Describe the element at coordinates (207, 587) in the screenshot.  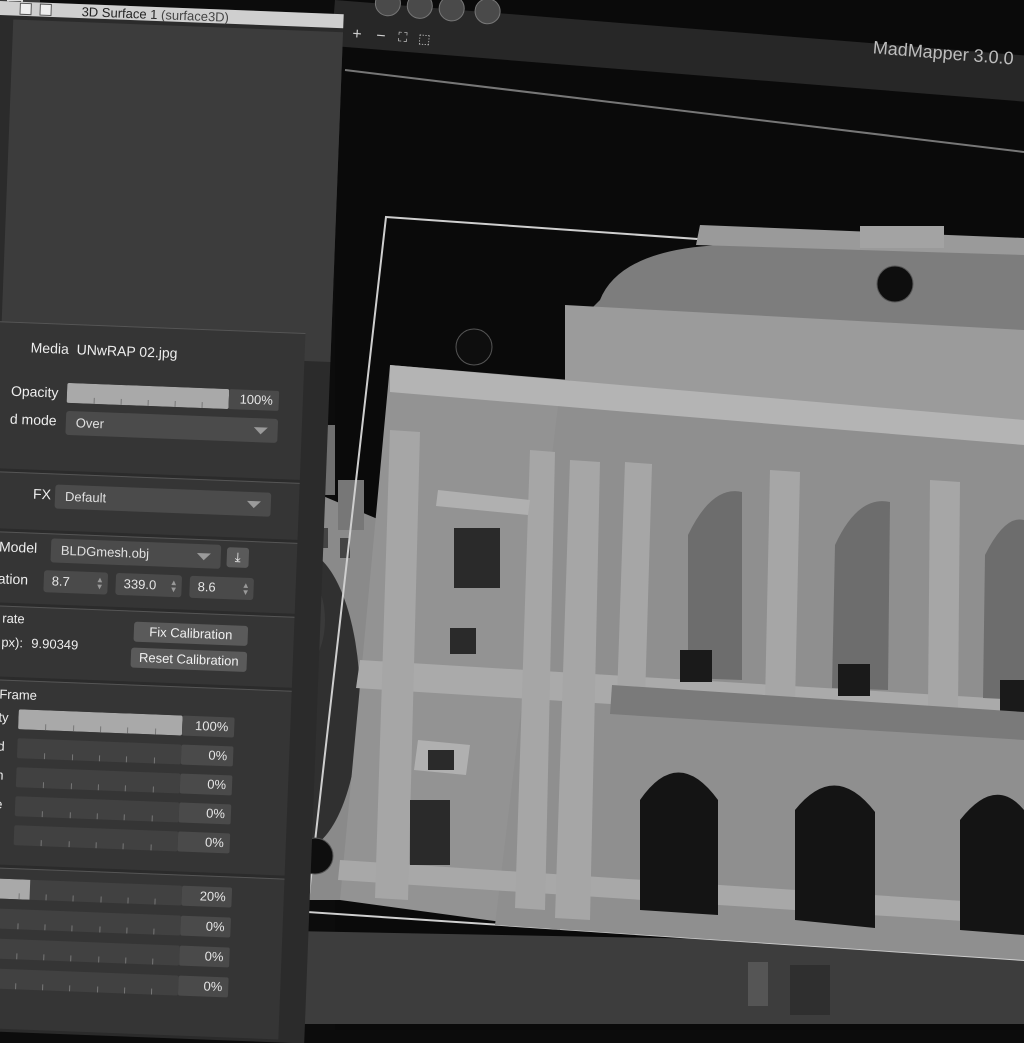
I see `location-z-value: 8.6` at that location.